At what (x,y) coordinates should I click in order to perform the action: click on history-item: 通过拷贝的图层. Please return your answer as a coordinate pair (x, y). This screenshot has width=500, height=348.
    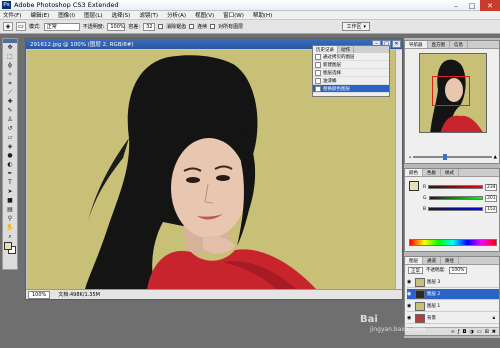
    Looking at the image, I should click on (351, 57).